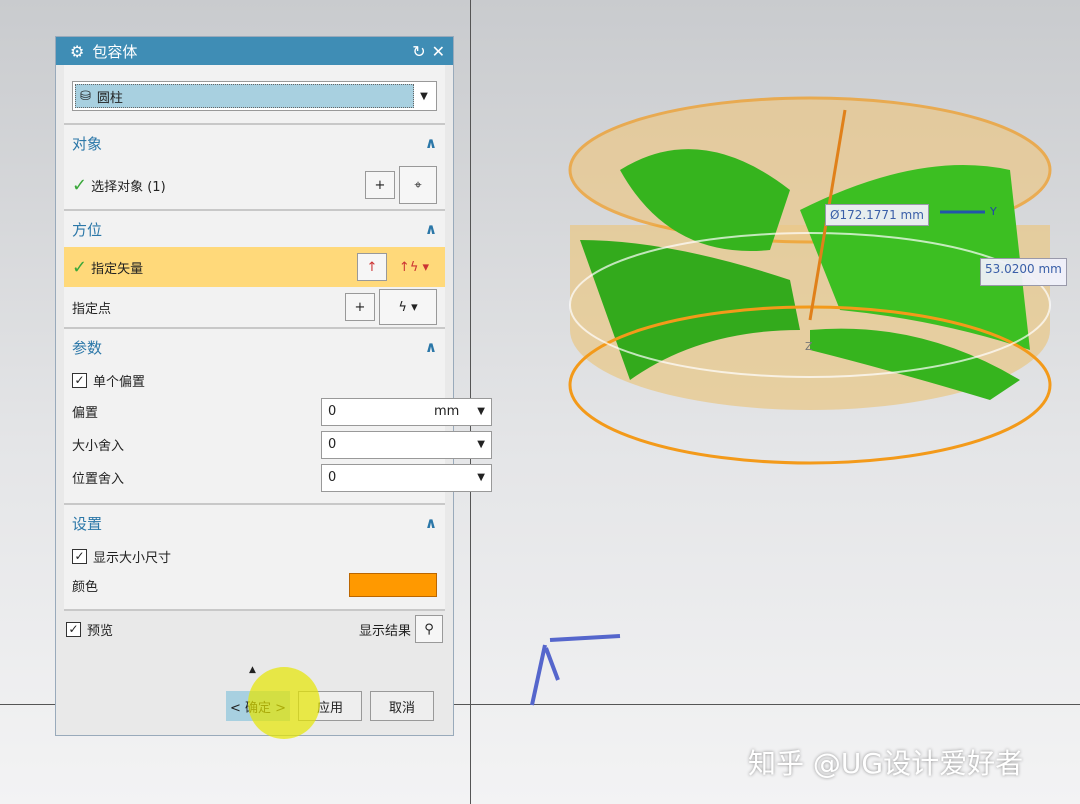  I want to click on dialog-title: 包容体, so click(115, 51).